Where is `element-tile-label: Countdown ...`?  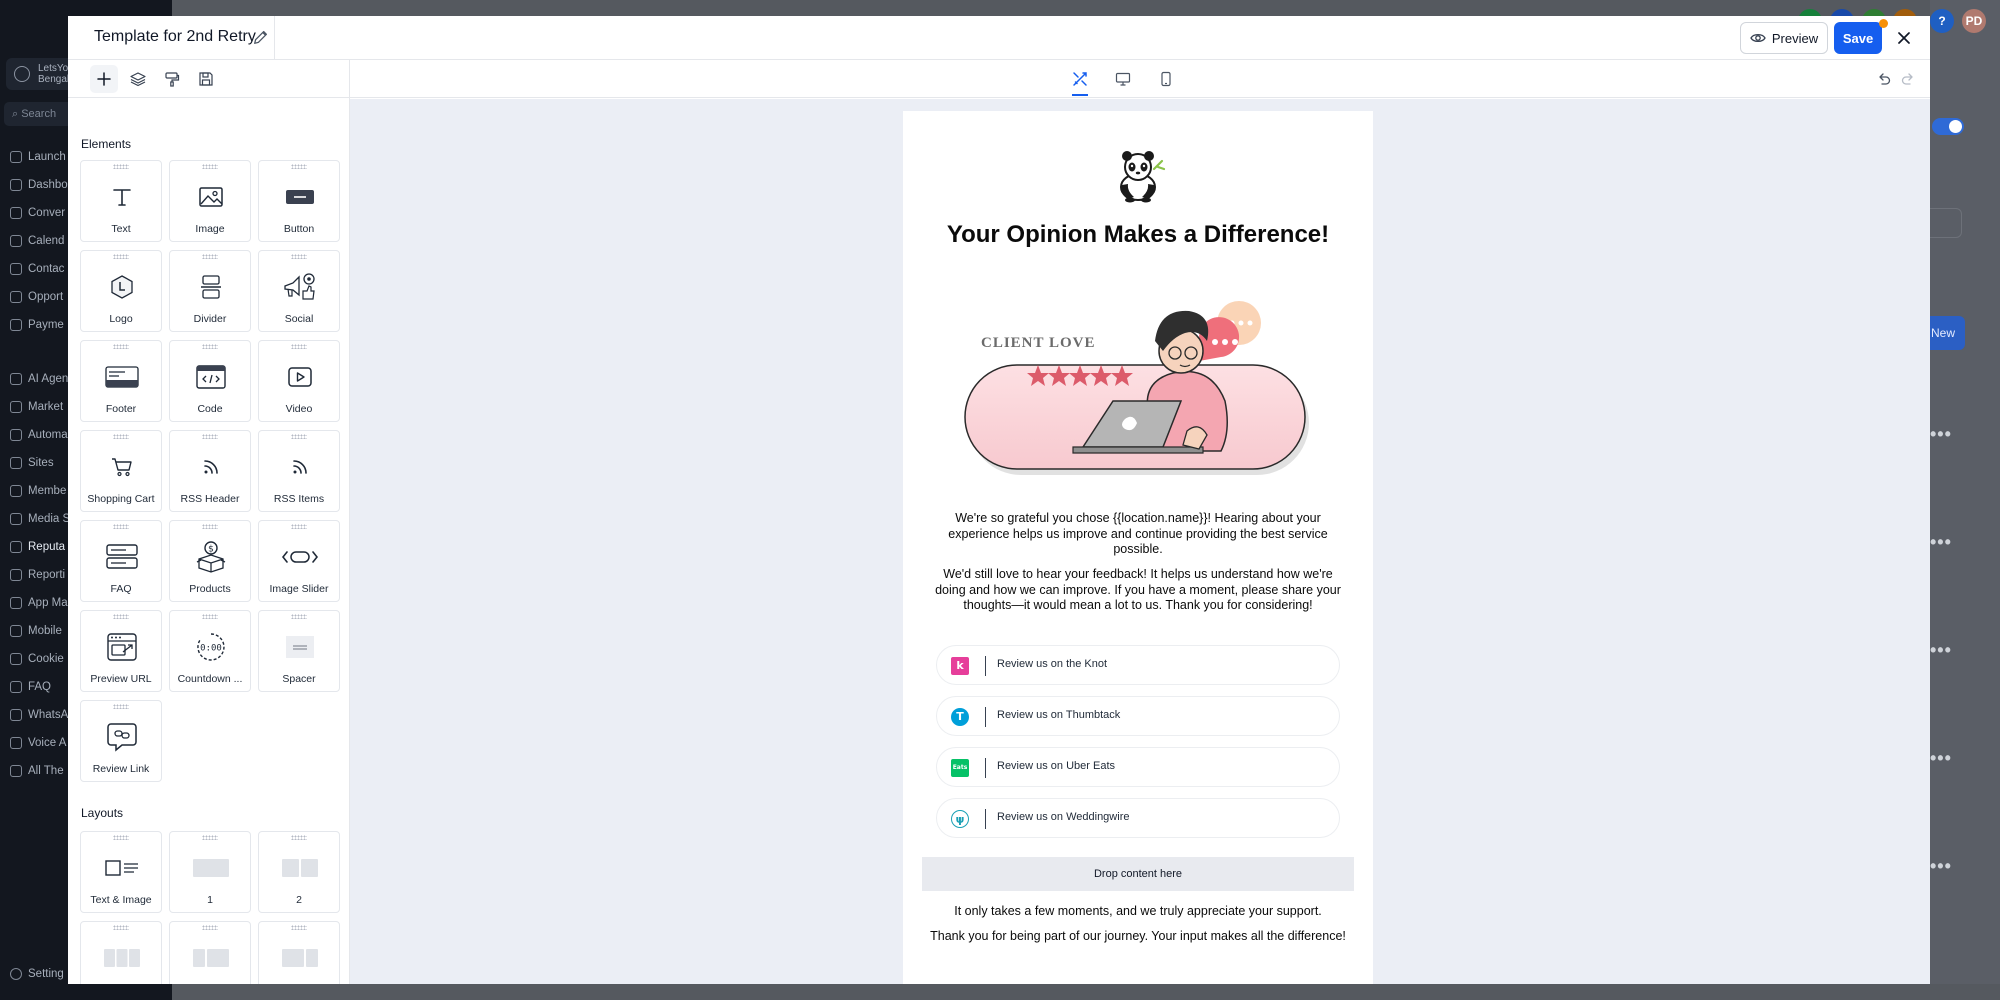 element-tile-label: Countdown ... is located at coordinates (210, 679).